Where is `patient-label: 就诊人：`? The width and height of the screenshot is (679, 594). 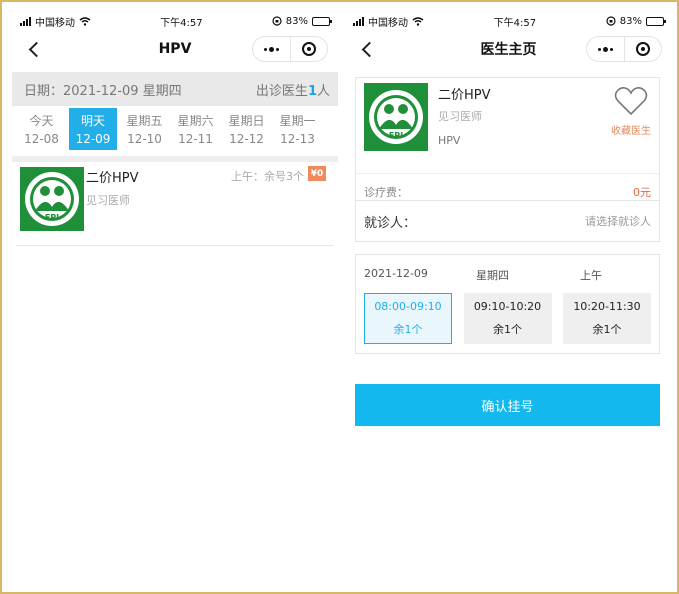 patient-label: 就诊人： is located at coordinates (390, 223).